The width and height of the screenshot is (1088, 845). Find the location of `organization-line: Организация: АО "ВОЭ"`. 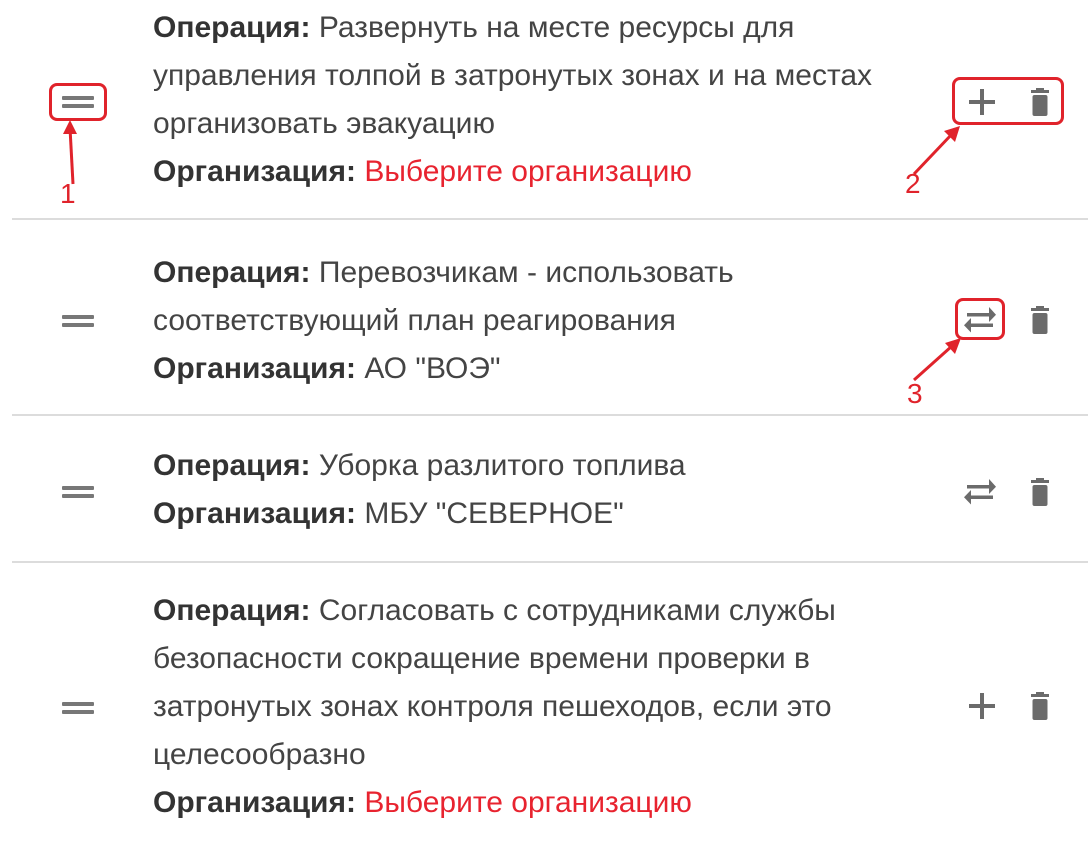

organization-line: Организация: АО "ВОЭ" is located at coordinates (443, 369).